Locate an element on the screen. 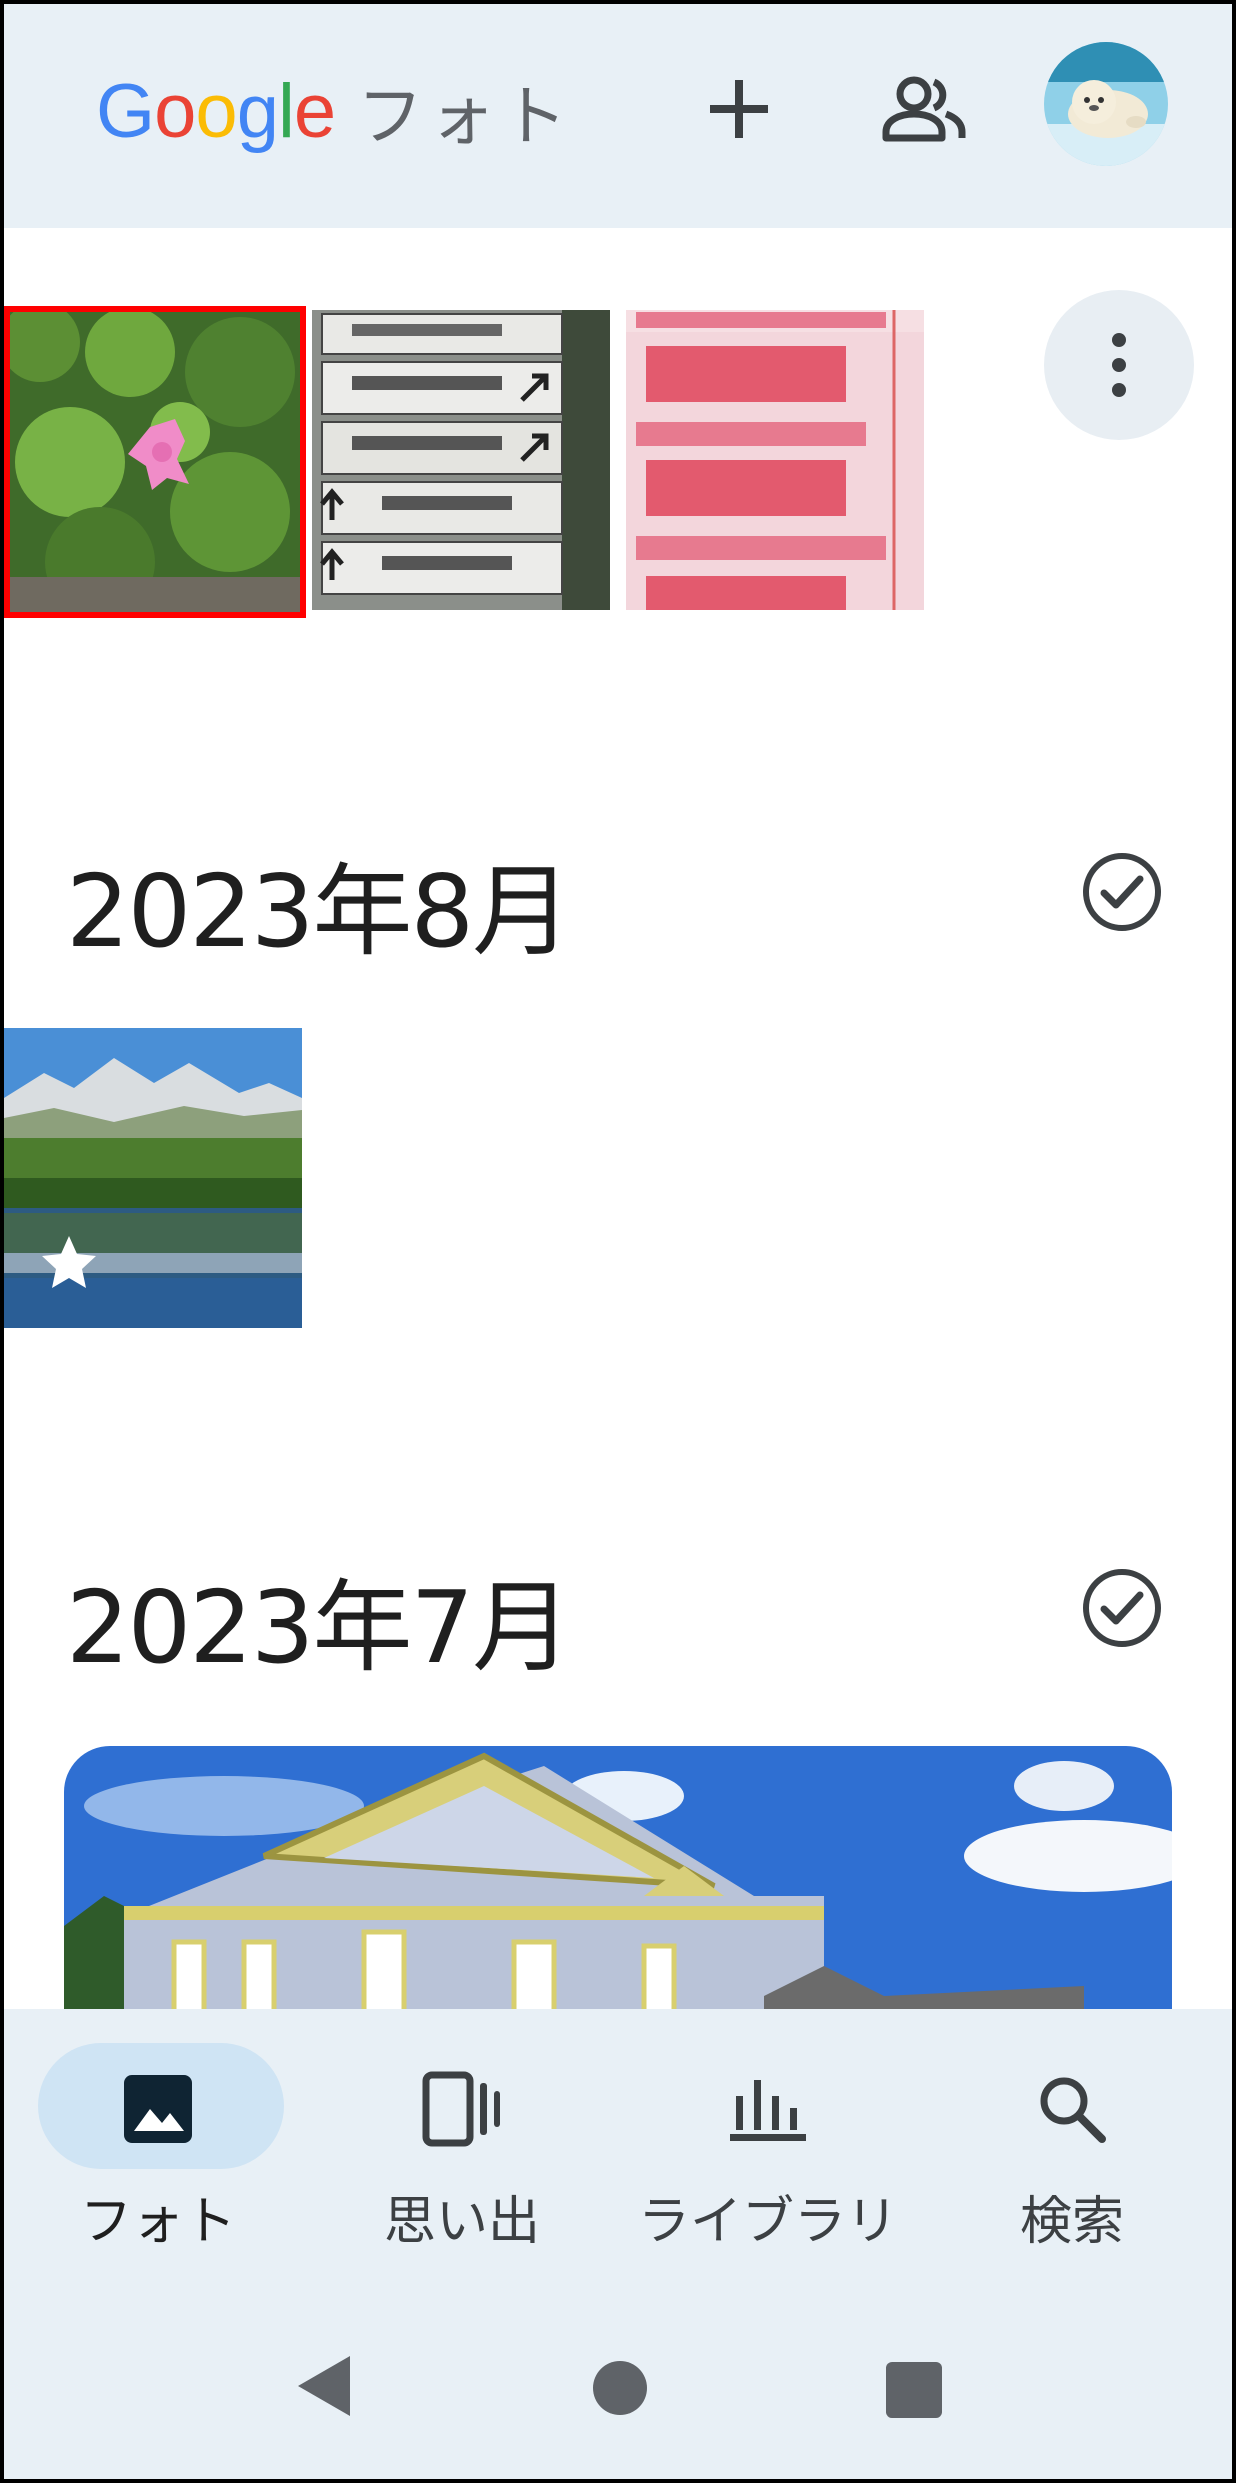 The width and height of the screenshot is (1236, 2483). more-options-button is located at coordinates (1119, 365).